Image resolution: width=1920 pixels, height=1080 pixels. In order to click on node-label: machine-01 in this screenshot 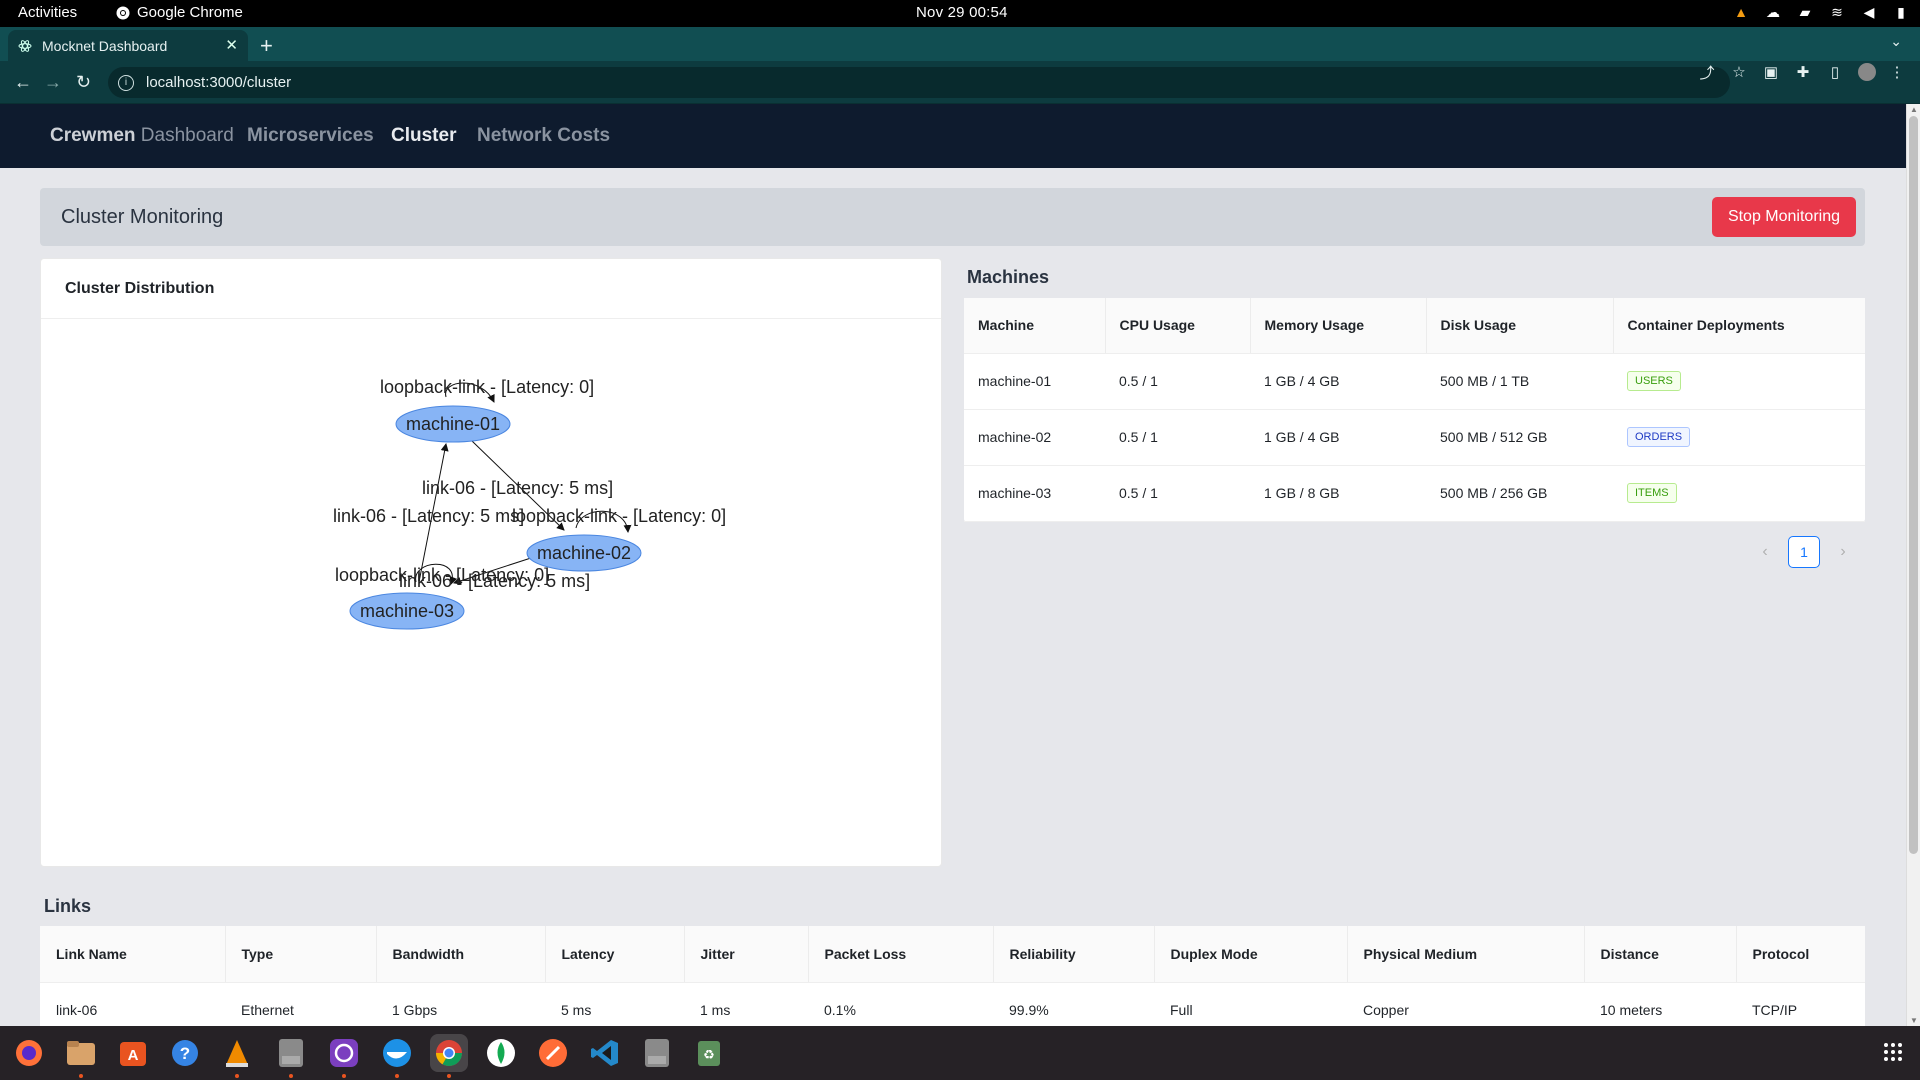, I will do `click(453, 424)`.